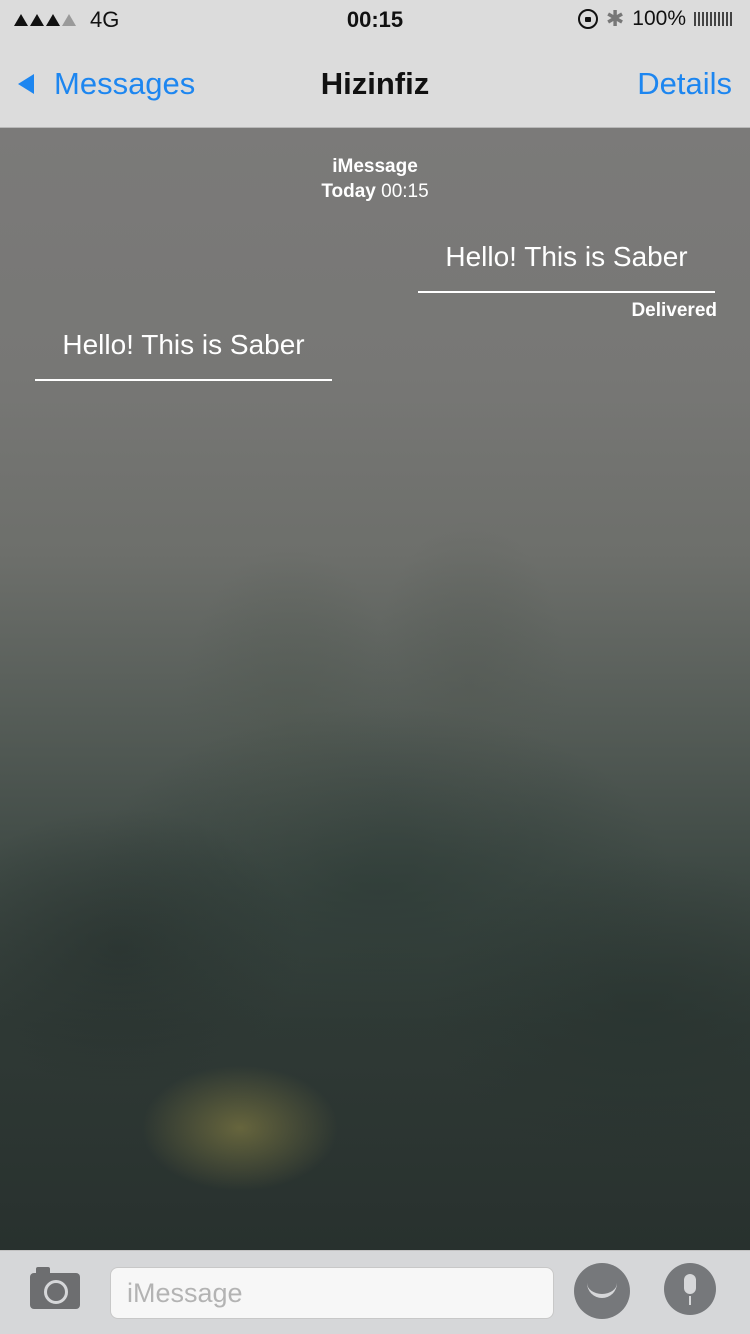 The image size is (750, 1334). I want to click on delivery-status: Delivered, so click(674, 310).